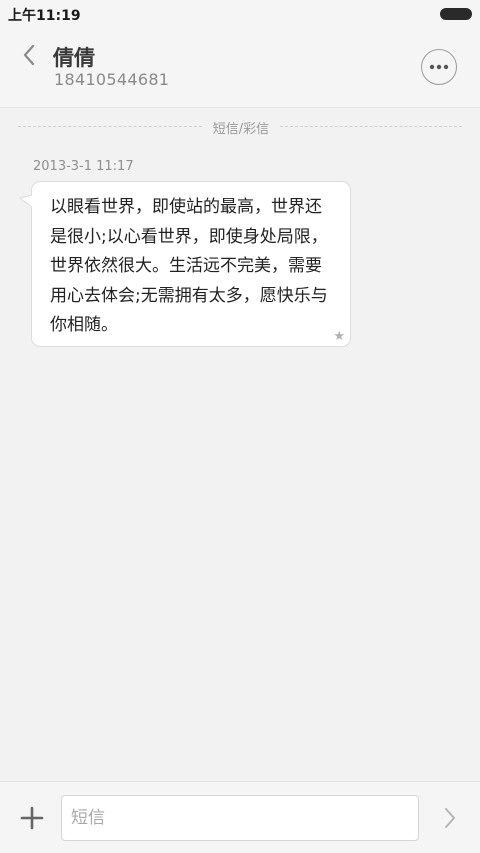  I want to click on back-button, so click(29, 55).